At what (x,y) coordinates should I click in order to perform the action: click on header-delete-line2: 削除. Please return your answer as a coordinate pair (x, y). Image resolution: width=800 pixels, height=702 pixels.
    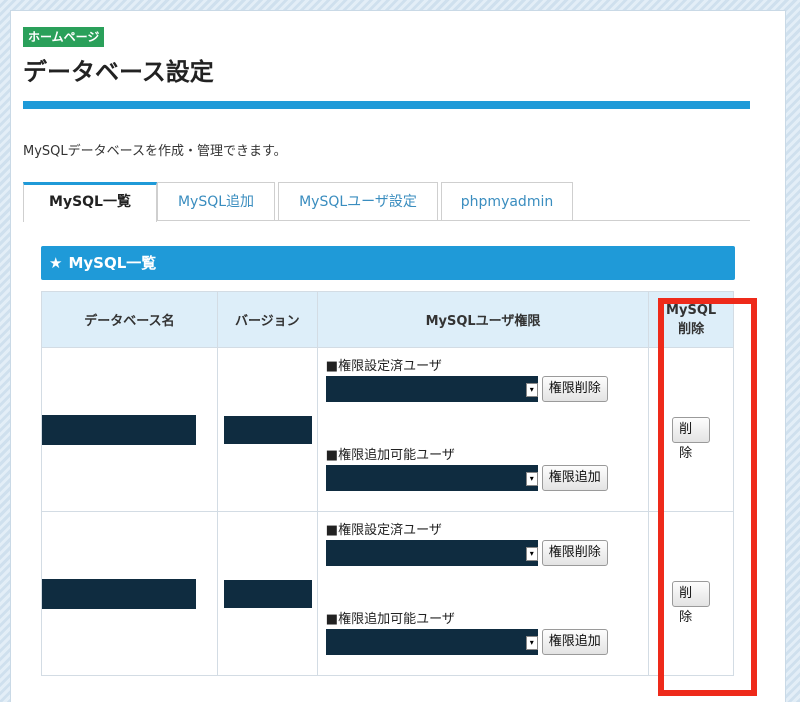
    Looking at the image, I should click on (691, 329).